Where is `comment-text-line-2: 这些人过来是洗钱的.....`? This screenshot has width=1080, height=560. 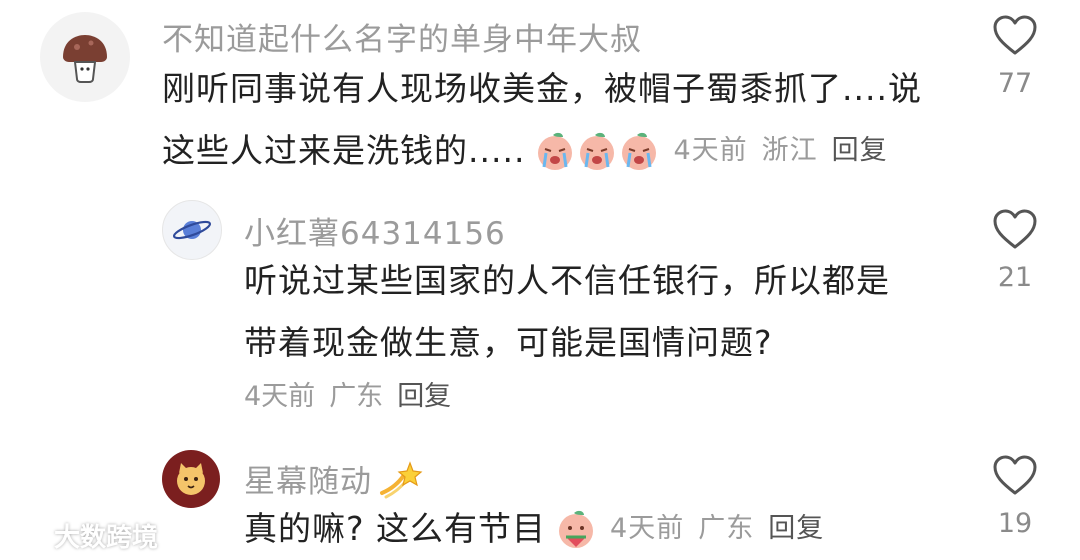
comment-text-line-2: 这些人过来是洗钱的..... is located at coordinates (344, 150).